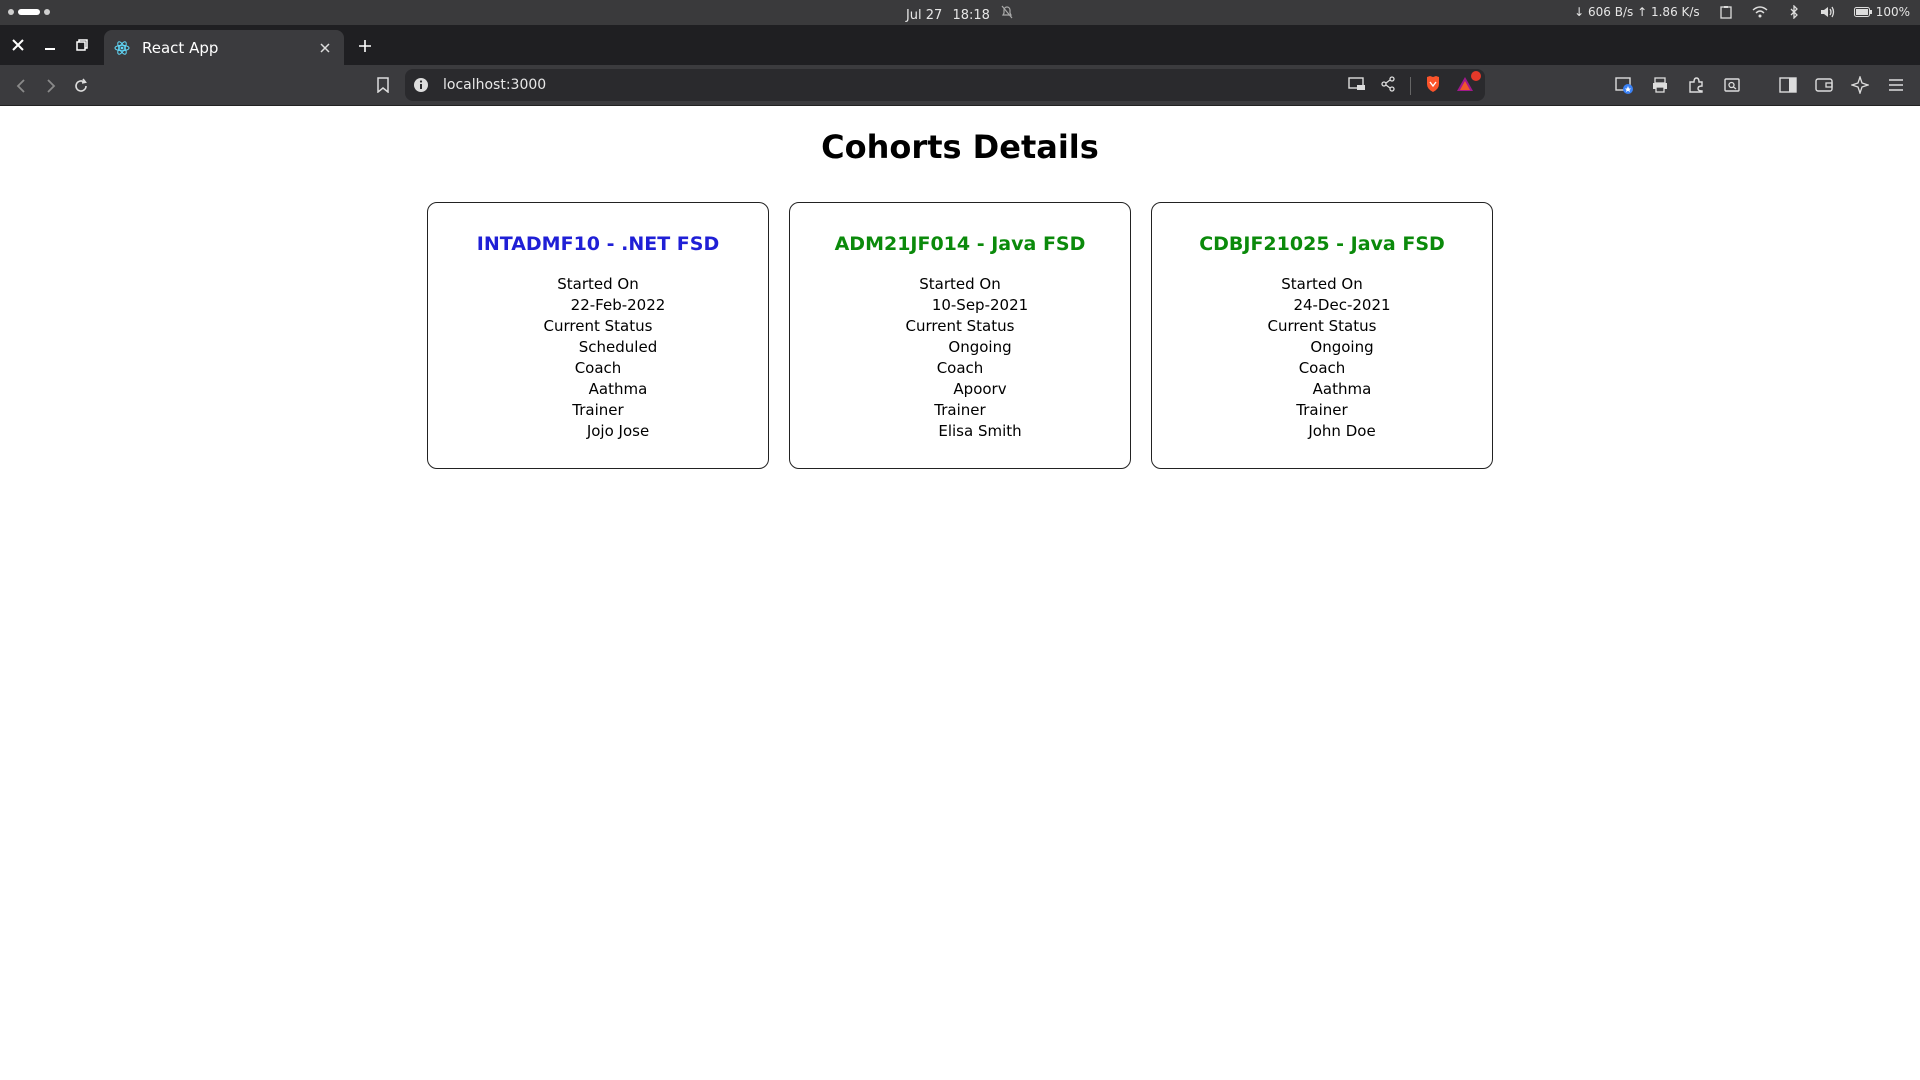 The width and height of the screenshot is (1920, 1080). I want to click on reload-icon, so click(81, 85).